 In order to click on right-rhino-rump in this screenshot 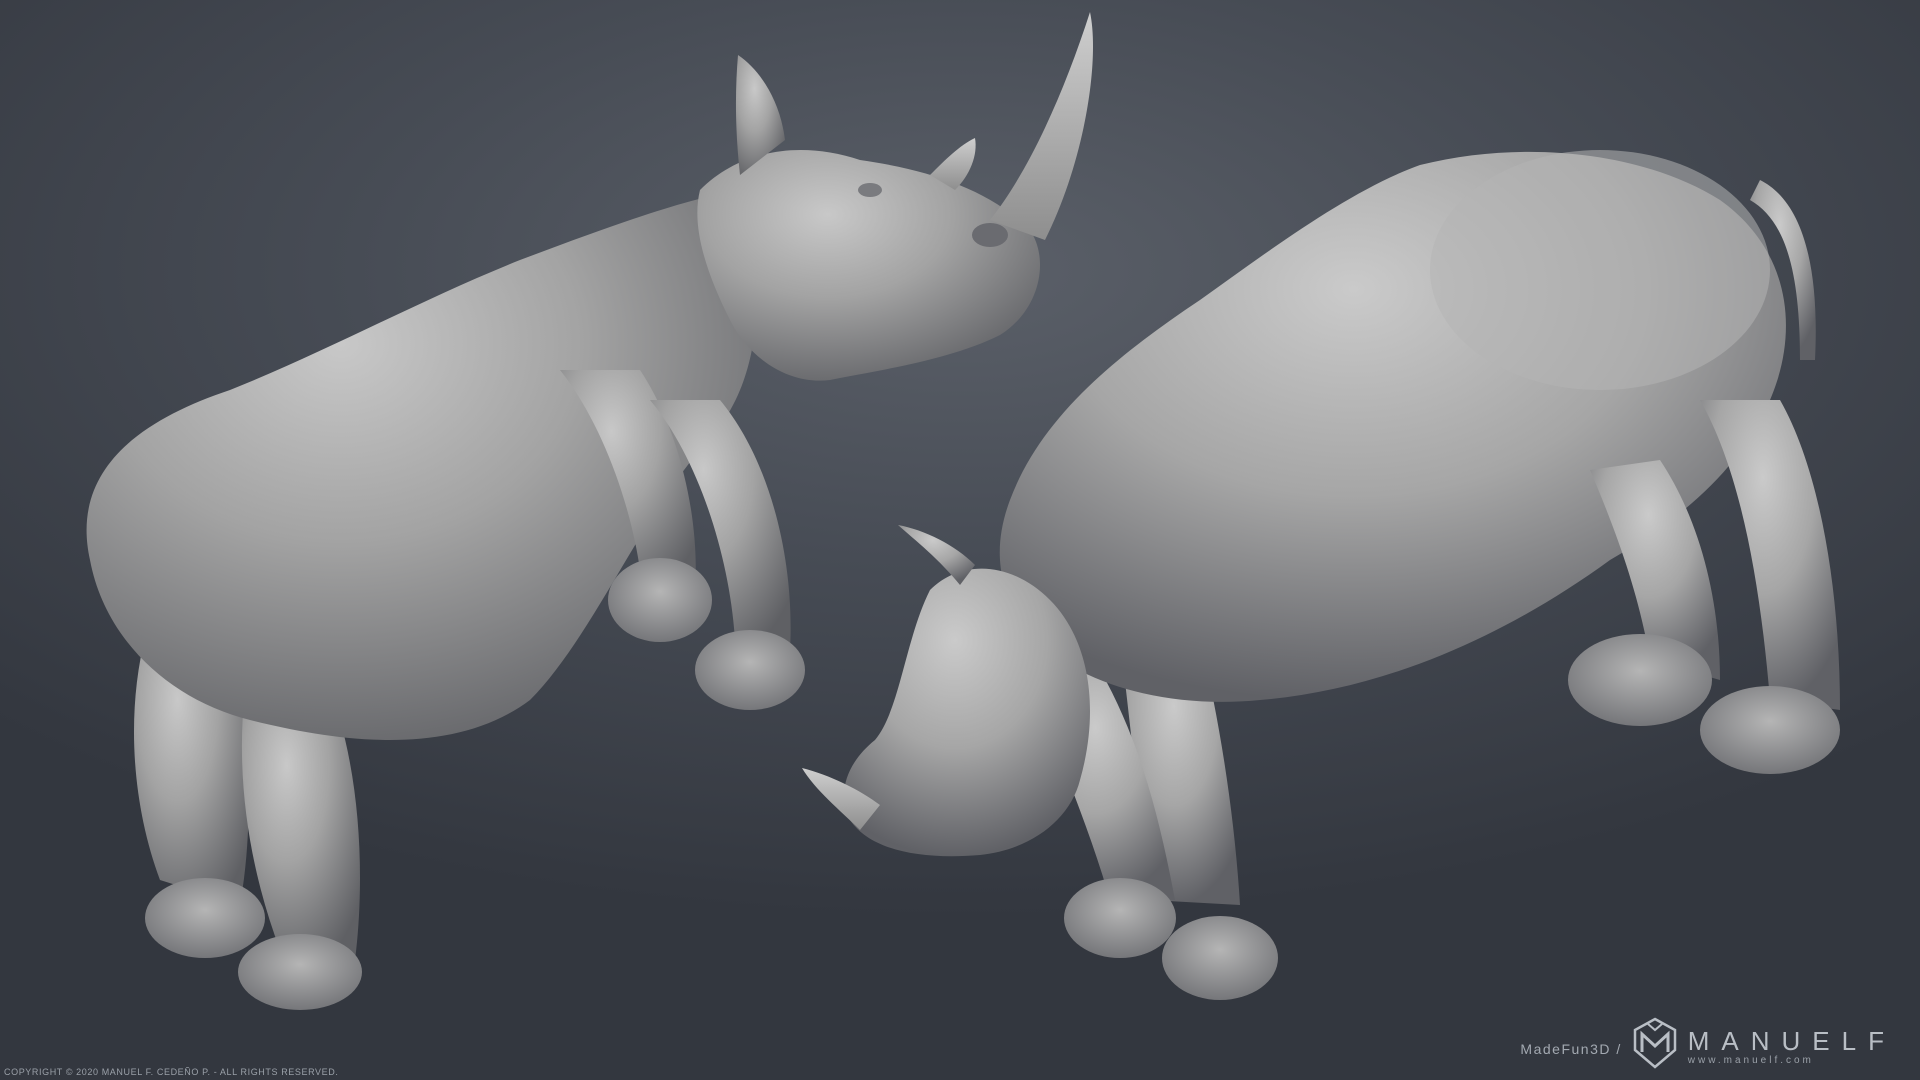, I will do `click(1600, 270)`.